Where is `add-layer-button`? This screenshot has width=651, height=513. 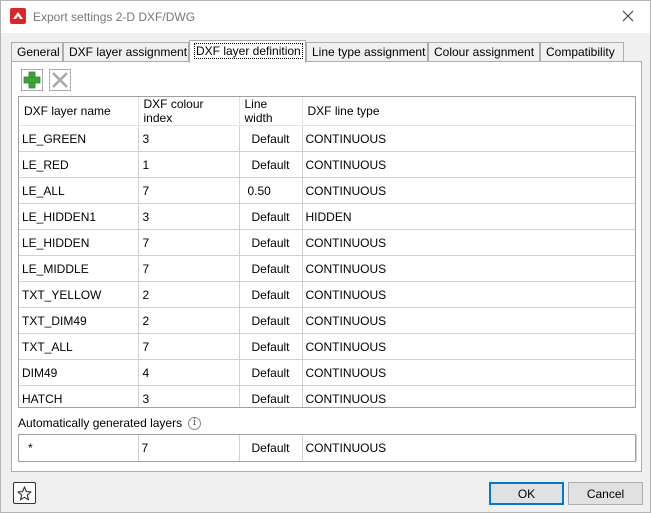 add-layer-button is located at coordinates (32, 80).